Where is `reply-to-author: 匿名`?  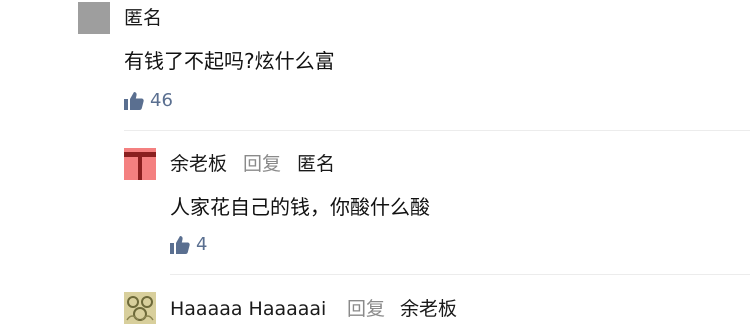 reply-to-author: 匿名 is located at coordinates (316, 164).